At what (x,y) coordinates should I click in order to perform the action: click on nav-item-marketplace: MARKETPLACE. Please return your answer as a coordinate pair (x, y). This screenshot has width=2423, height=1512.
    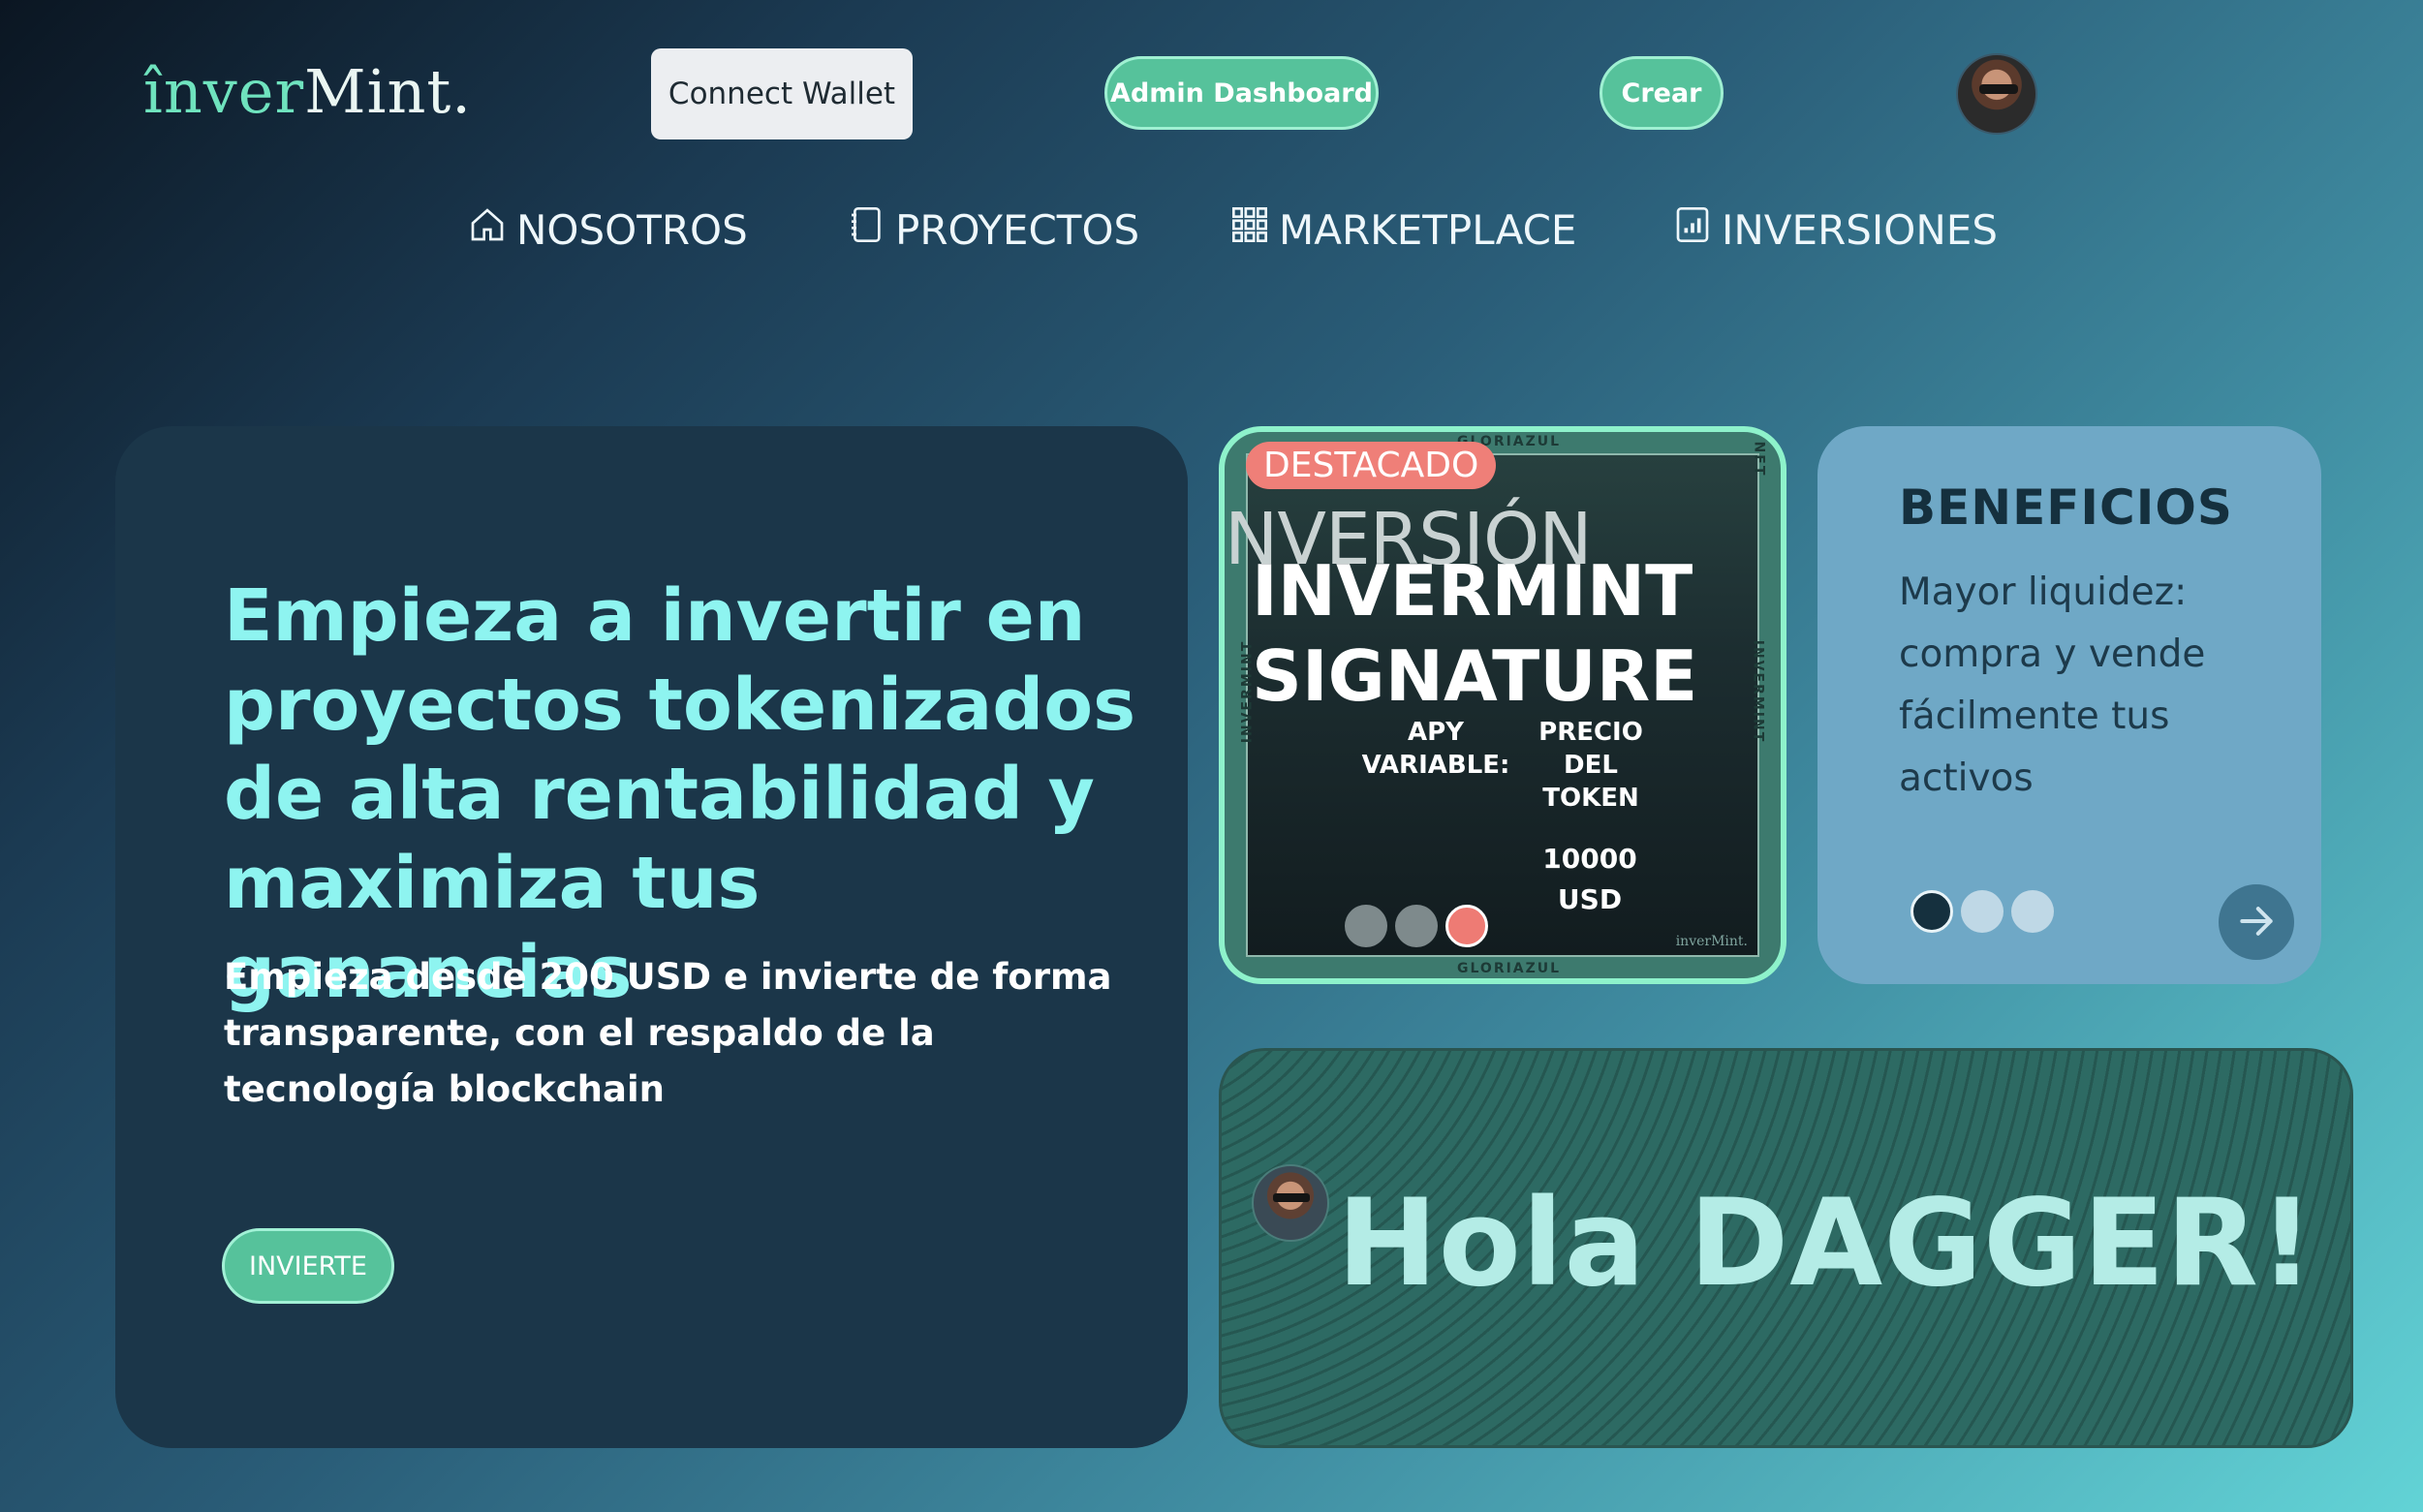
    Looking at the image, I should click on (1403, 229).